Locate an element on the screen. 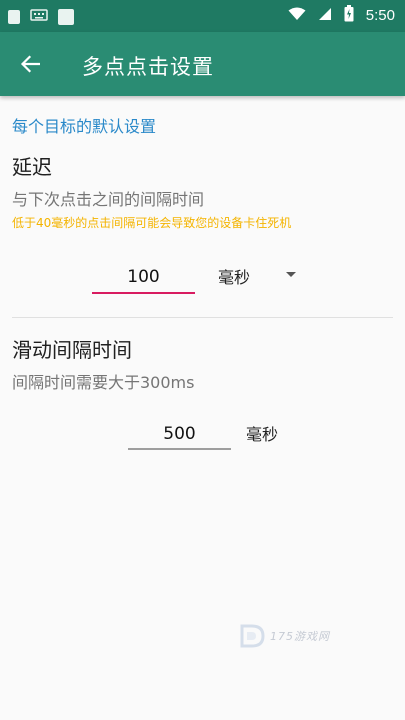  status-bar: 5:50 is located at coordinates (202, 16).